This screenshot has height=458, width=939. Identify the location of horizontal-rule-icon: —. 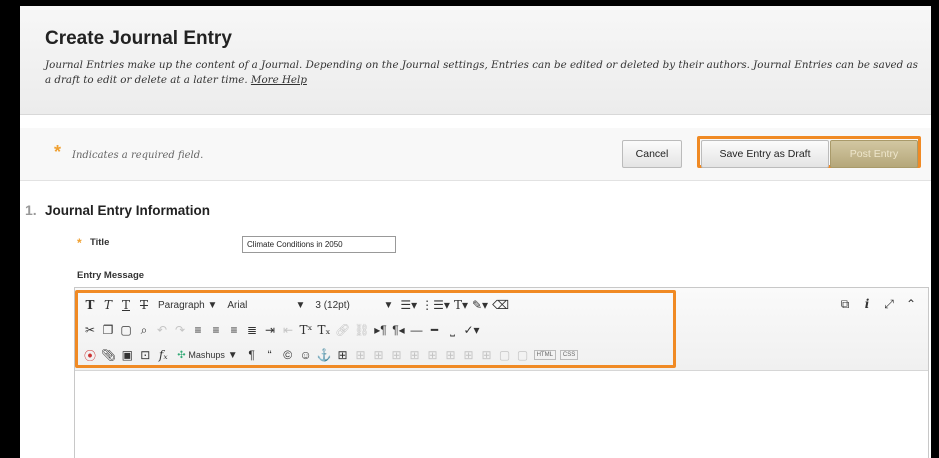
(416, 330).